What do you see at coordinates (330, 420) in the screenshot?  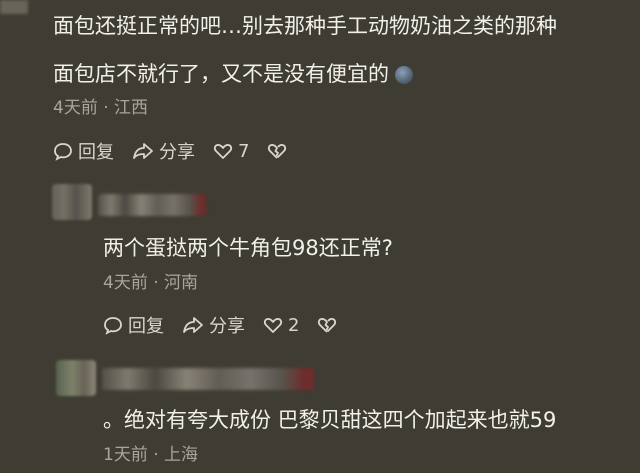 I see `comment-text: 。绝对有夸大成份 巴黎贝甜这四个加起来也就59` at bounding box center [330, 420].